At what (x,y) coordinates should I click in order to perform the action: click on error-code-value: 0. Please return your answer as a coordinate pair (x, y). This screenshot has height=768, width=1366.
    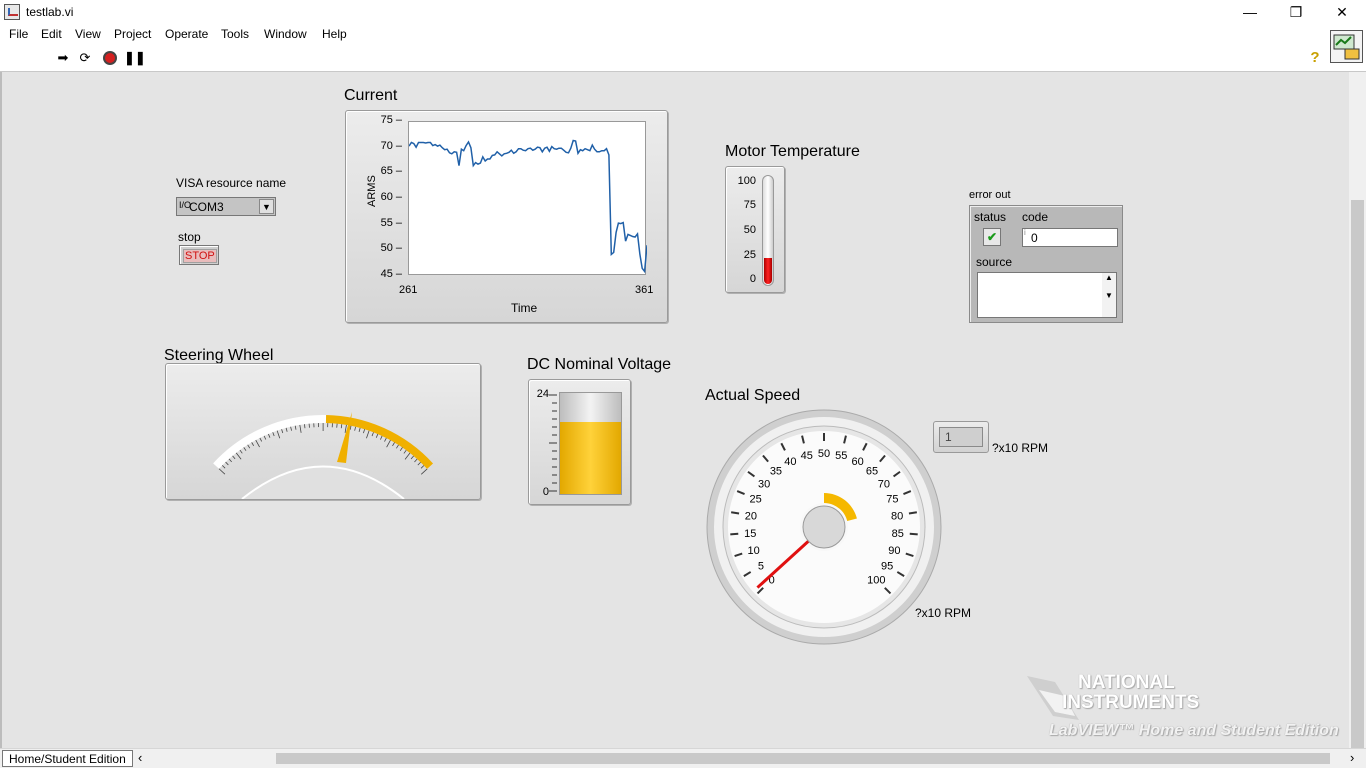
    Looking at the image, I should click on (1034, 238).